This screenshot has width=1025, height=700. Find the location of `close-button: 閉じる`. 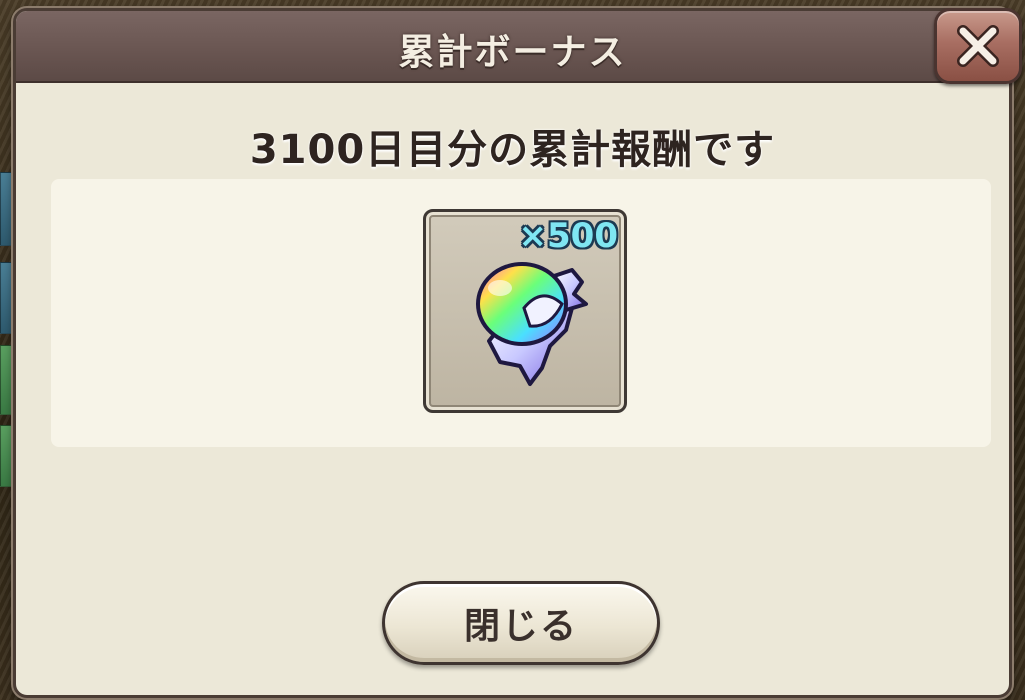

close-button: 閉じる is located at coordinates (521, 623).